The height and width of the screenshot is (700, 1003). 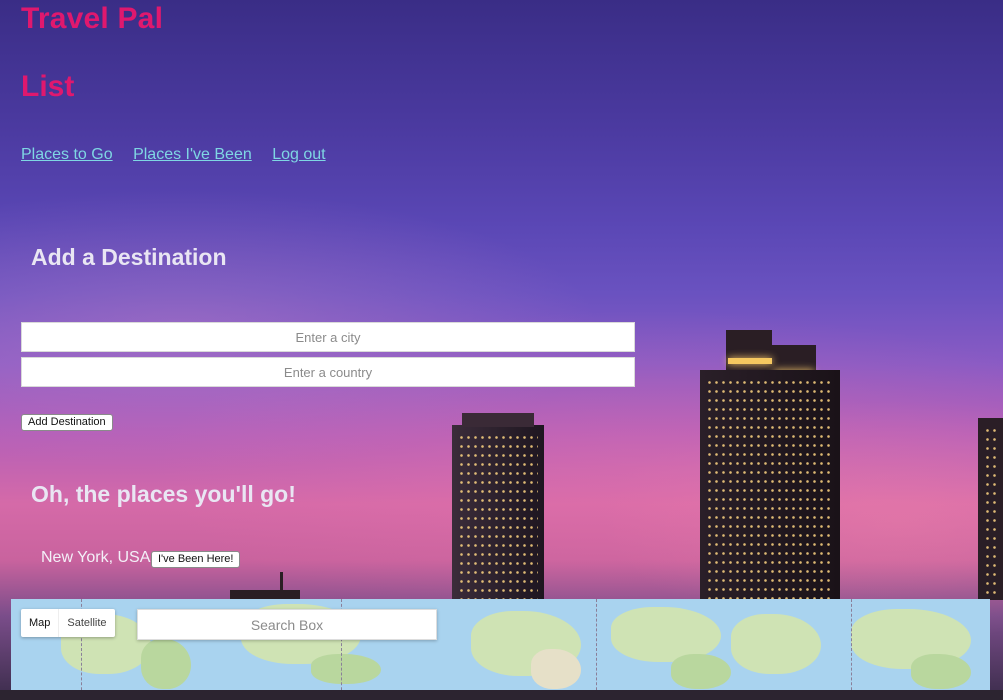 What do you see at coordinates (328, 337) in the screenshot?
I see `city-input` at bounding box center [328, 337].